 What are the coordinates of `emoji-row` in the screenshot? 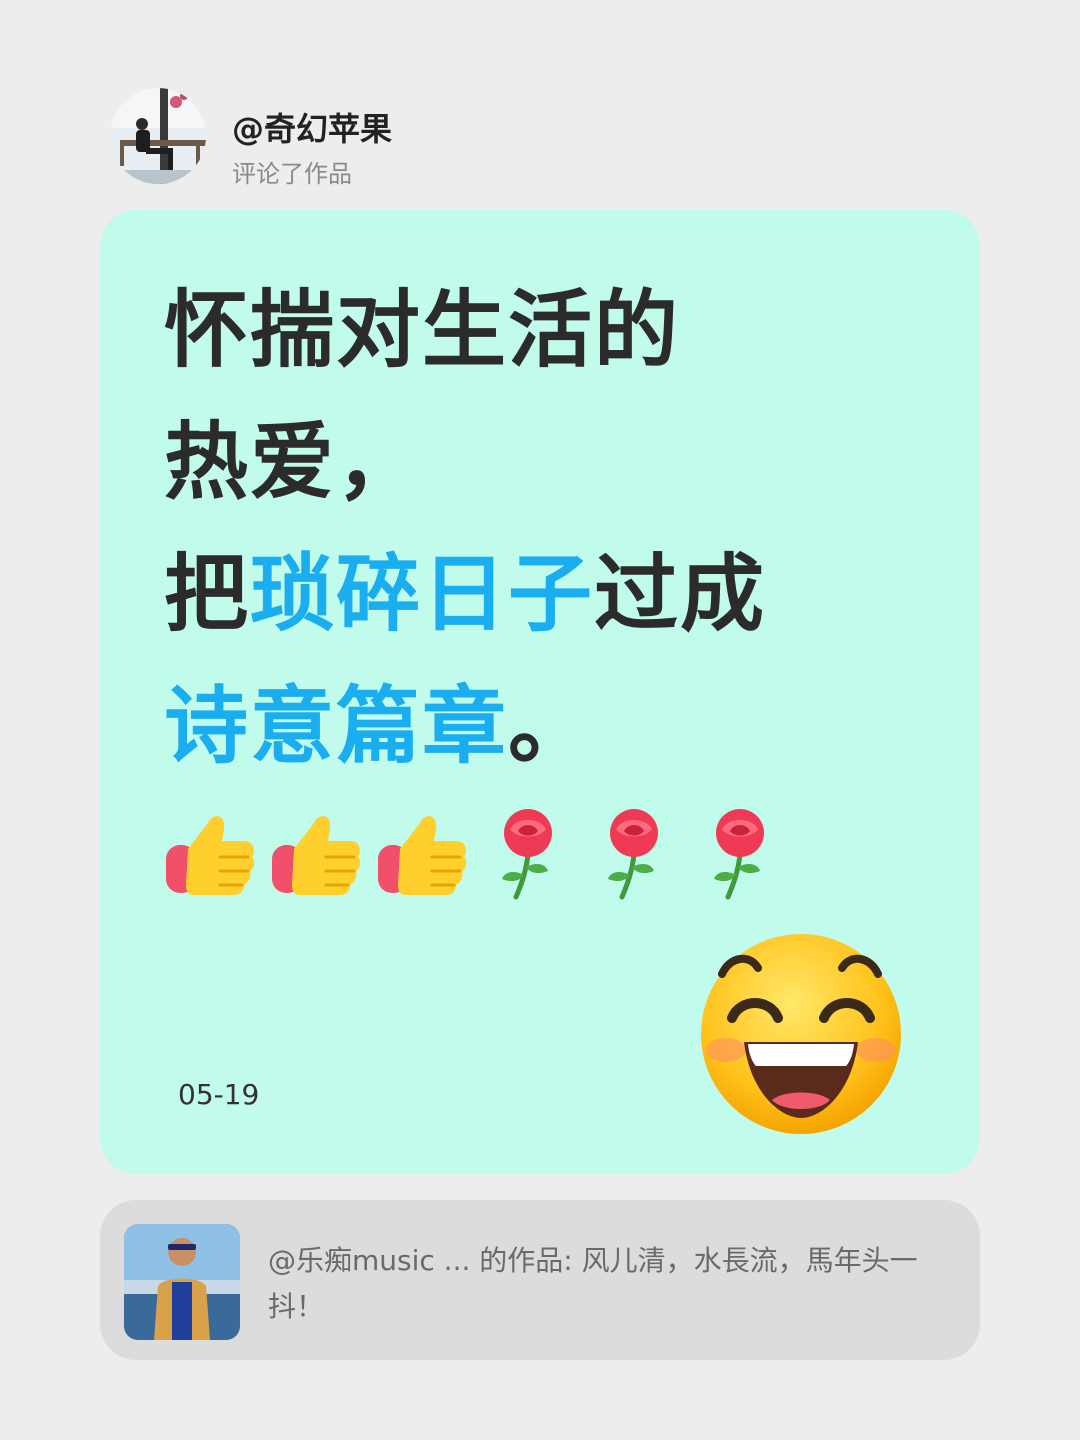 It's located at (524, 853).